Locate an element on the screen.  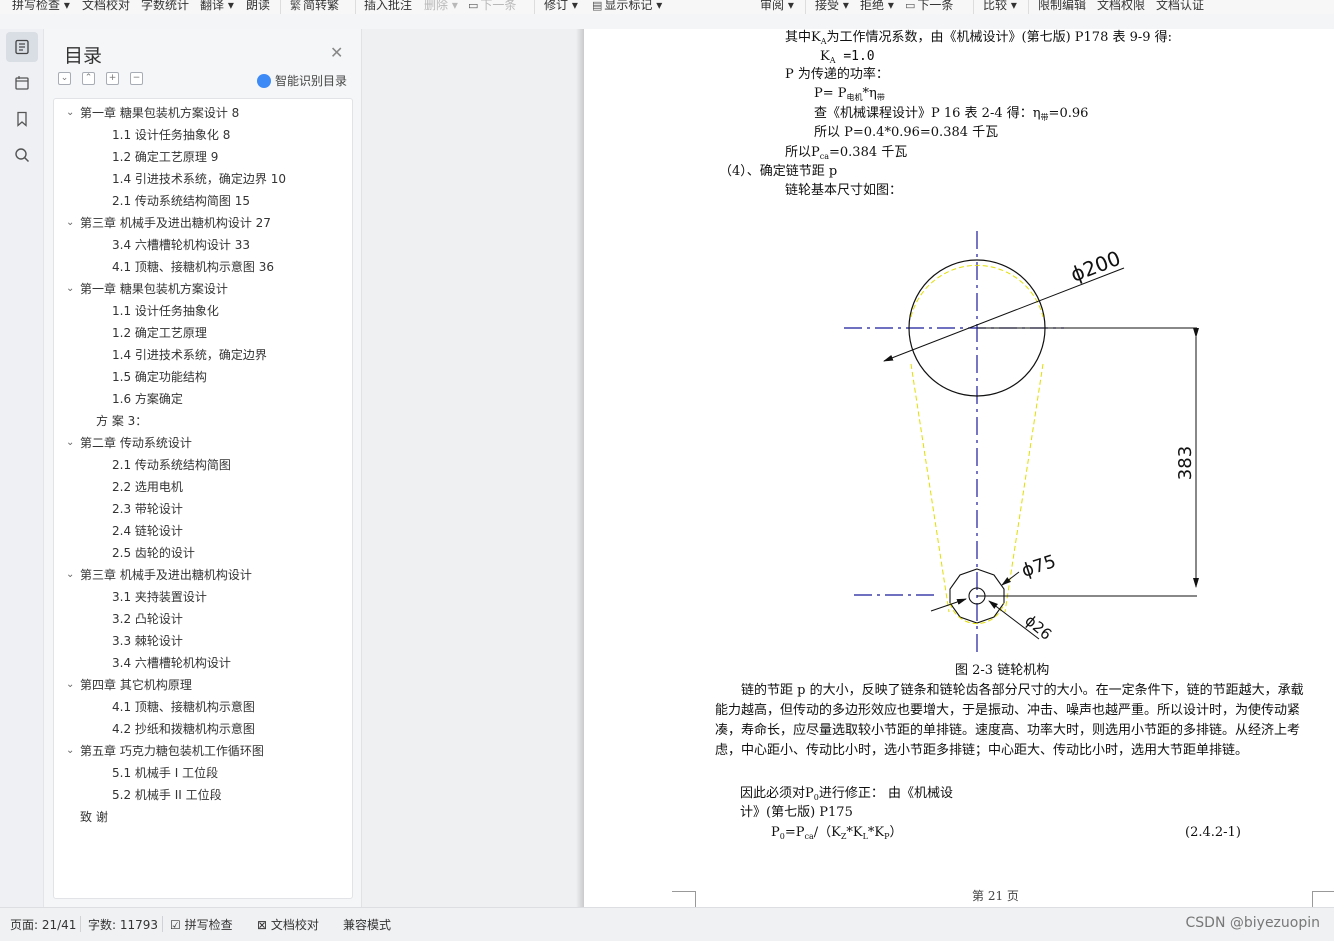
track-changes-label: 修订 is located at coordinates (556, 6).